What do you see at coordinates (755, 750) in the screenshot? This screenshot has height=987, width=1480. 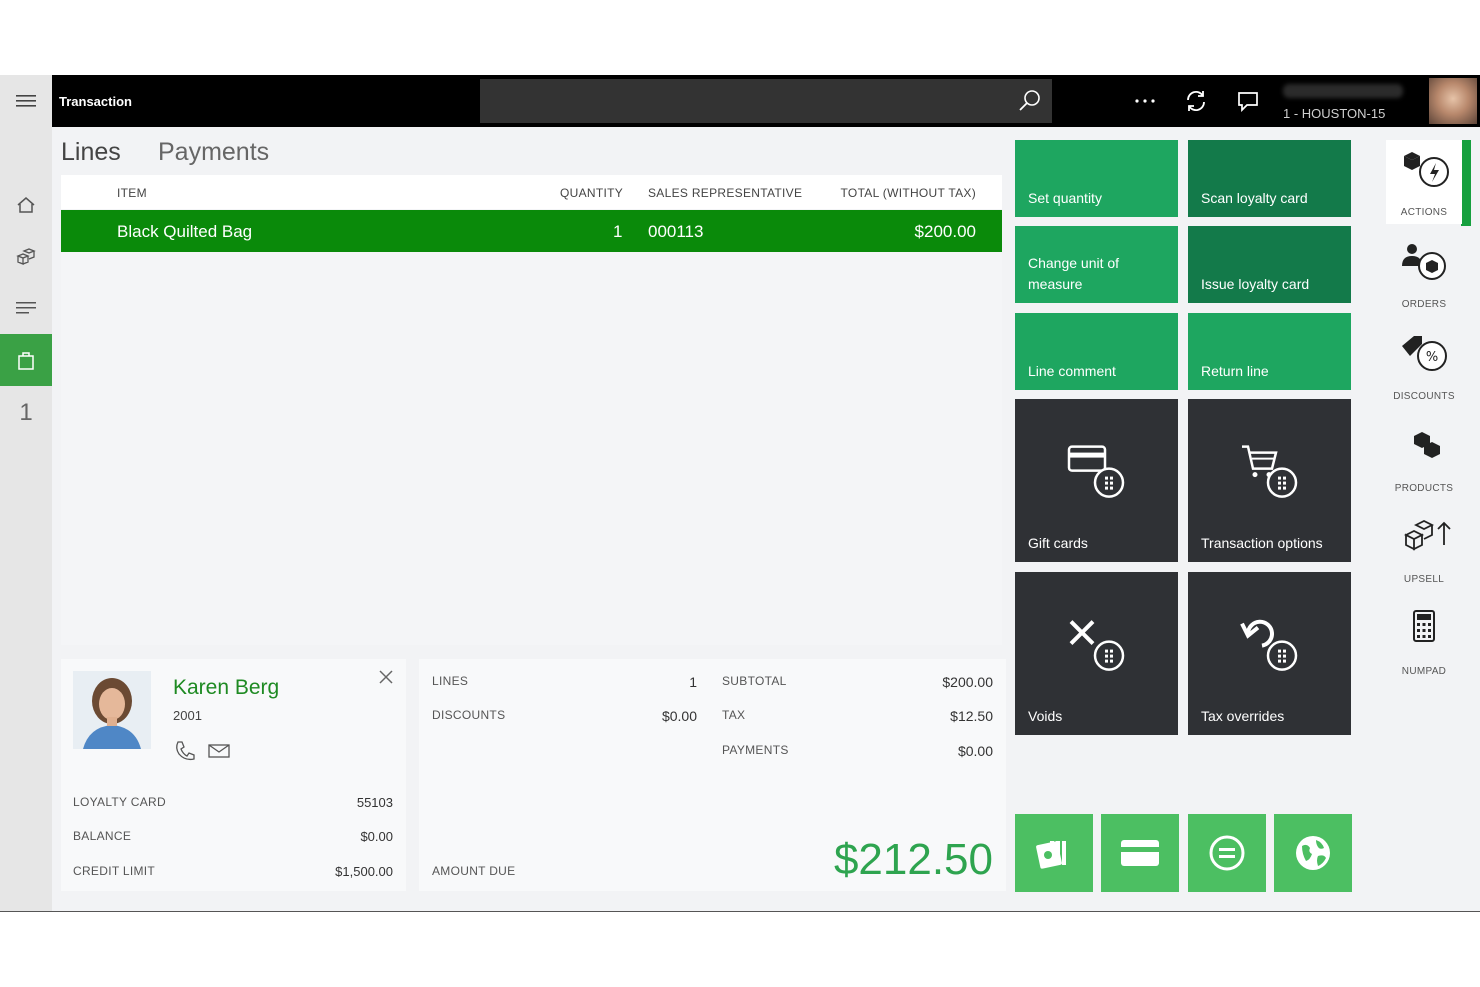 I see `payments-label: PAYMENTS` at bounding box center [755, 750].